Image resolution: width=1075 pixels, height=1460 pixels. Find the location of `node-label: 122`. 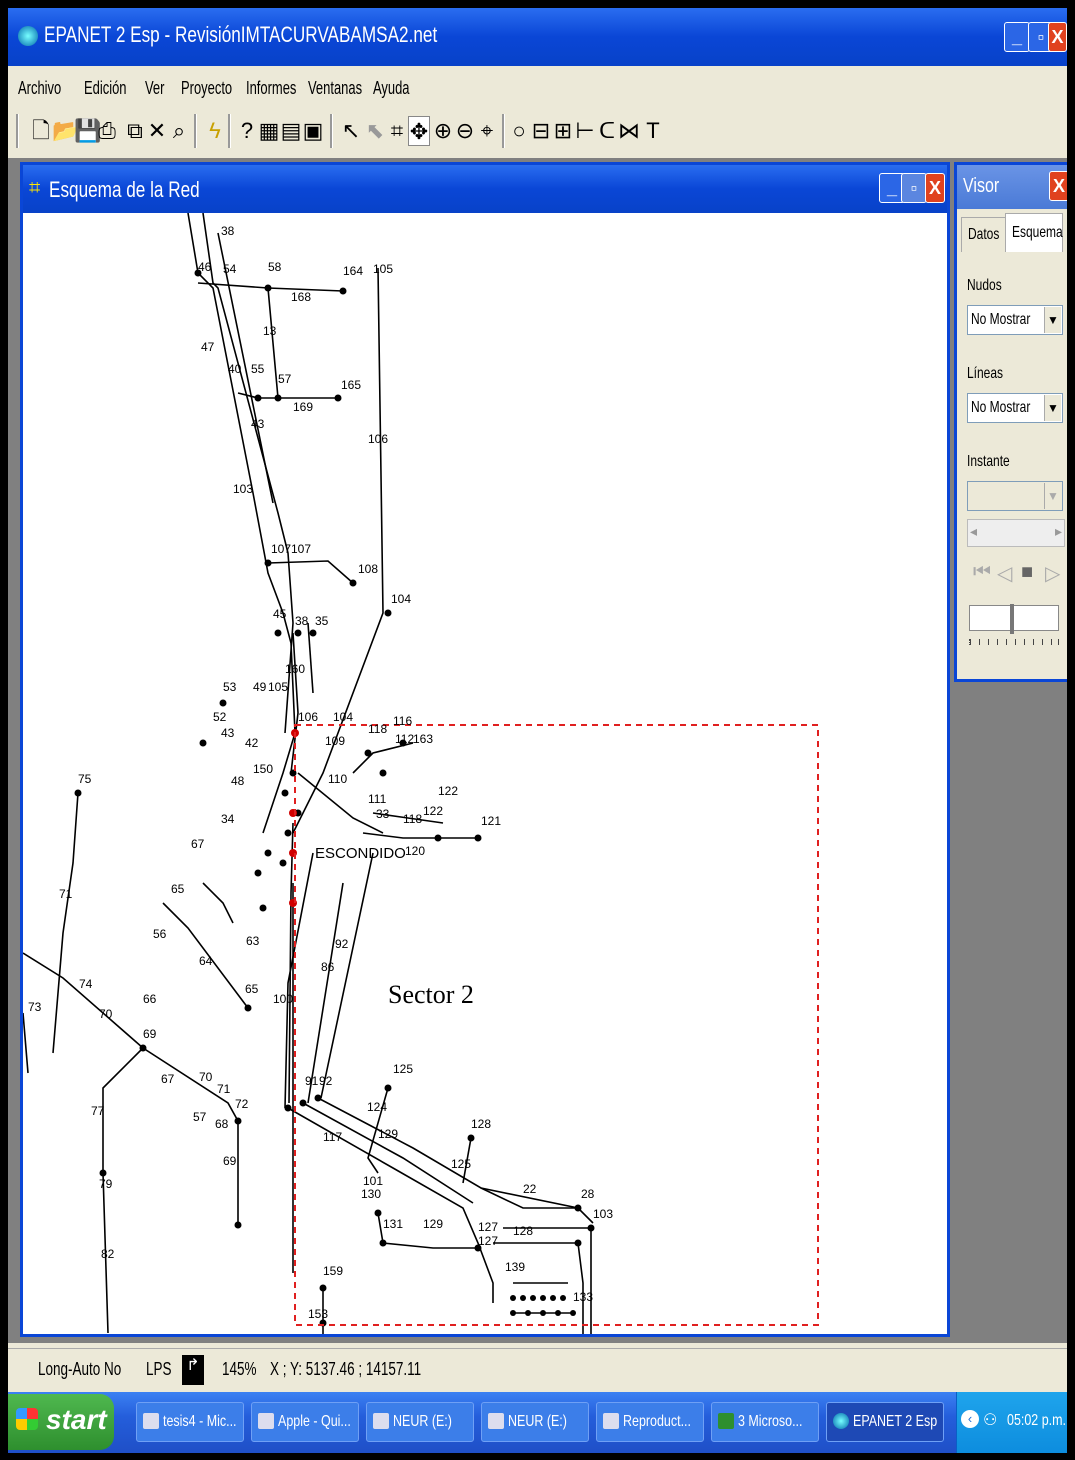

node-label: 122 is located at coordinates (433, 811).